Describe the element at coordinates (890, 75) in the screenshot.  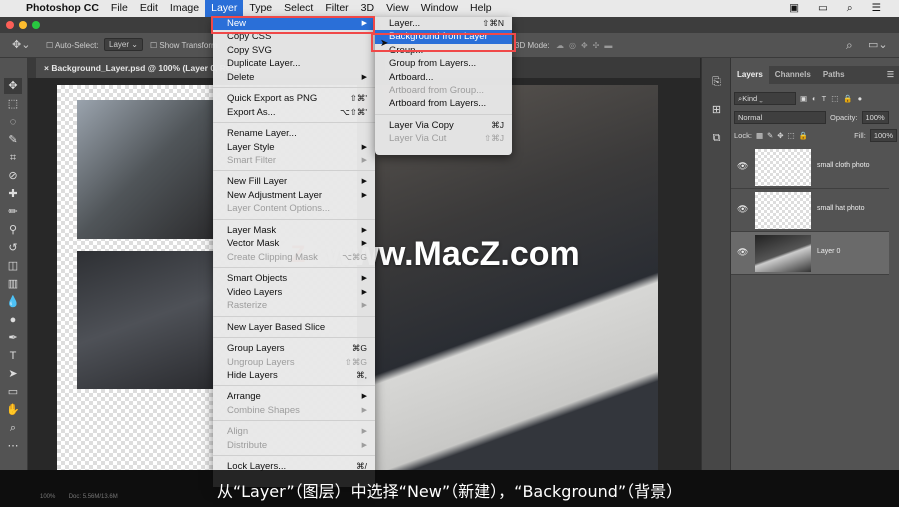
I see `panel-menu-icon: ☰` at that location.